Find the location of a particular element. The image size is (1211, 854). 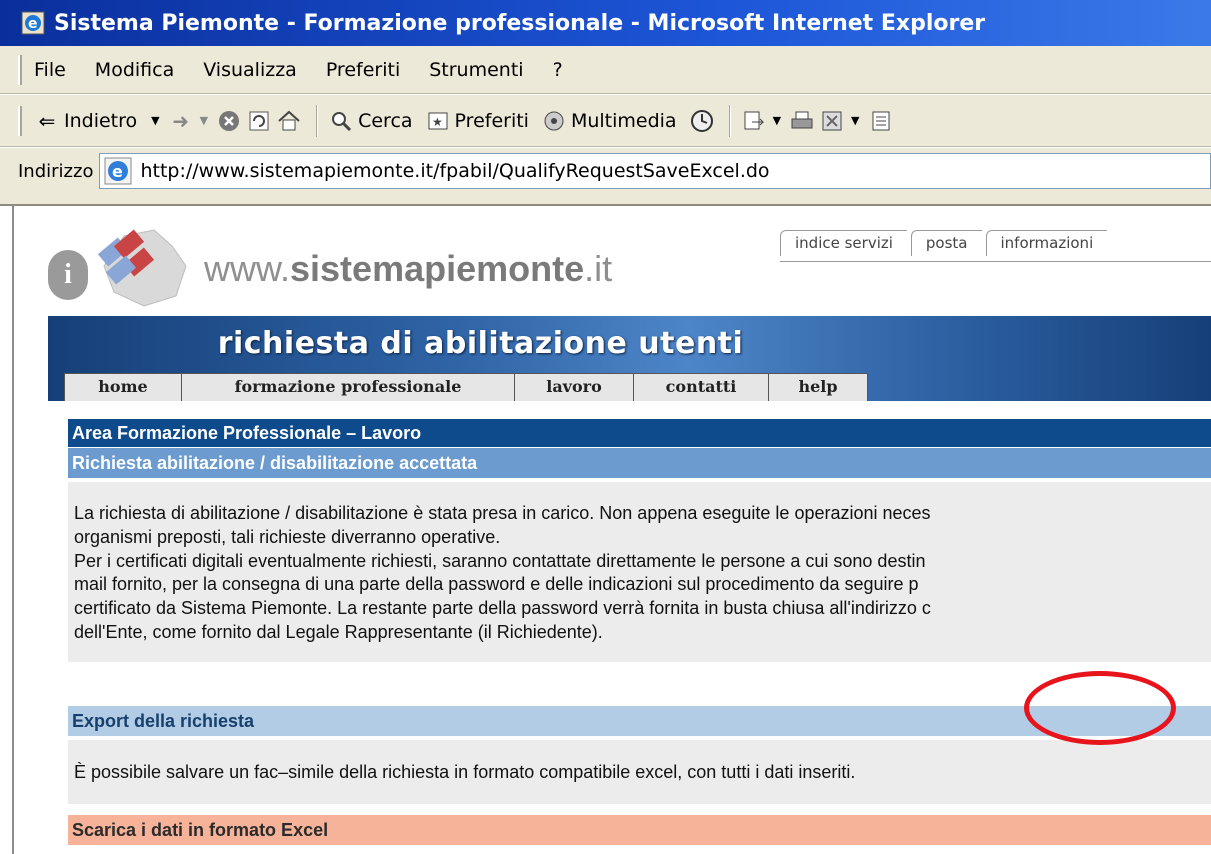

mail-icon is located at coordinates (754, 121).